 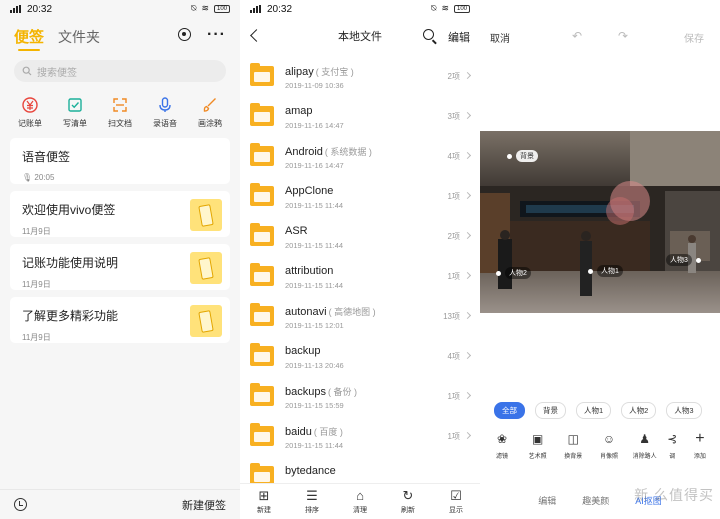 What do you see at coordinates (120, 267) in the screenshot?
I see `note-card-billing-guide: 记账功能使用说明 11月9日` at bounding box center [120, 267].